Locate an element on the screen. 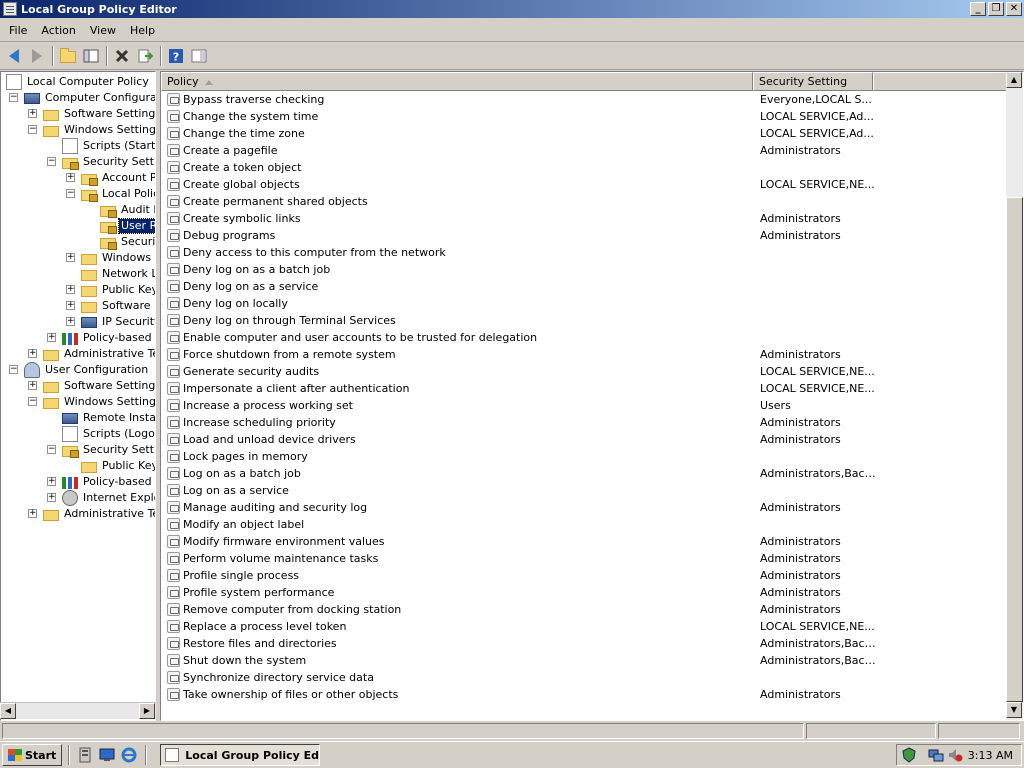 The width and height of the screenshot is (1024, 768). properties-button is located at coordinates (199, 56).